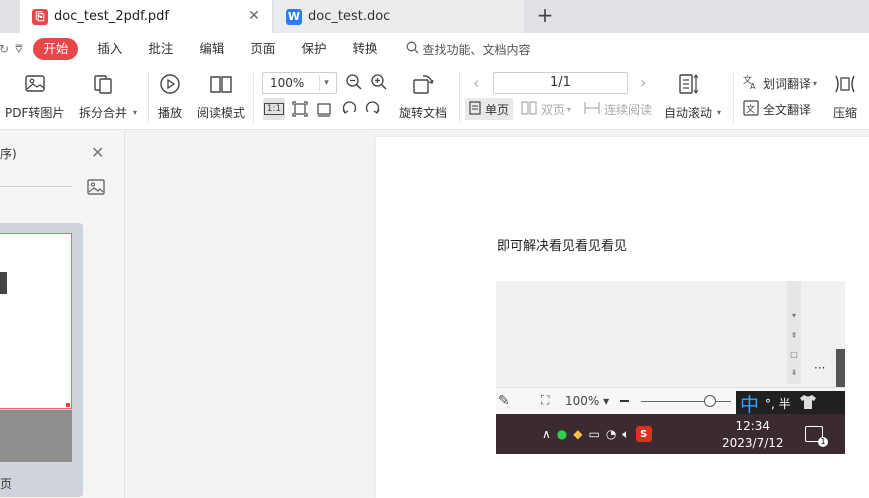 The width and height of the screenshot is (869, 498). What do you see at coordinates (643, 434) in the screenshot?
I see `sogou-icon: S` at bounding box center [643, 434].